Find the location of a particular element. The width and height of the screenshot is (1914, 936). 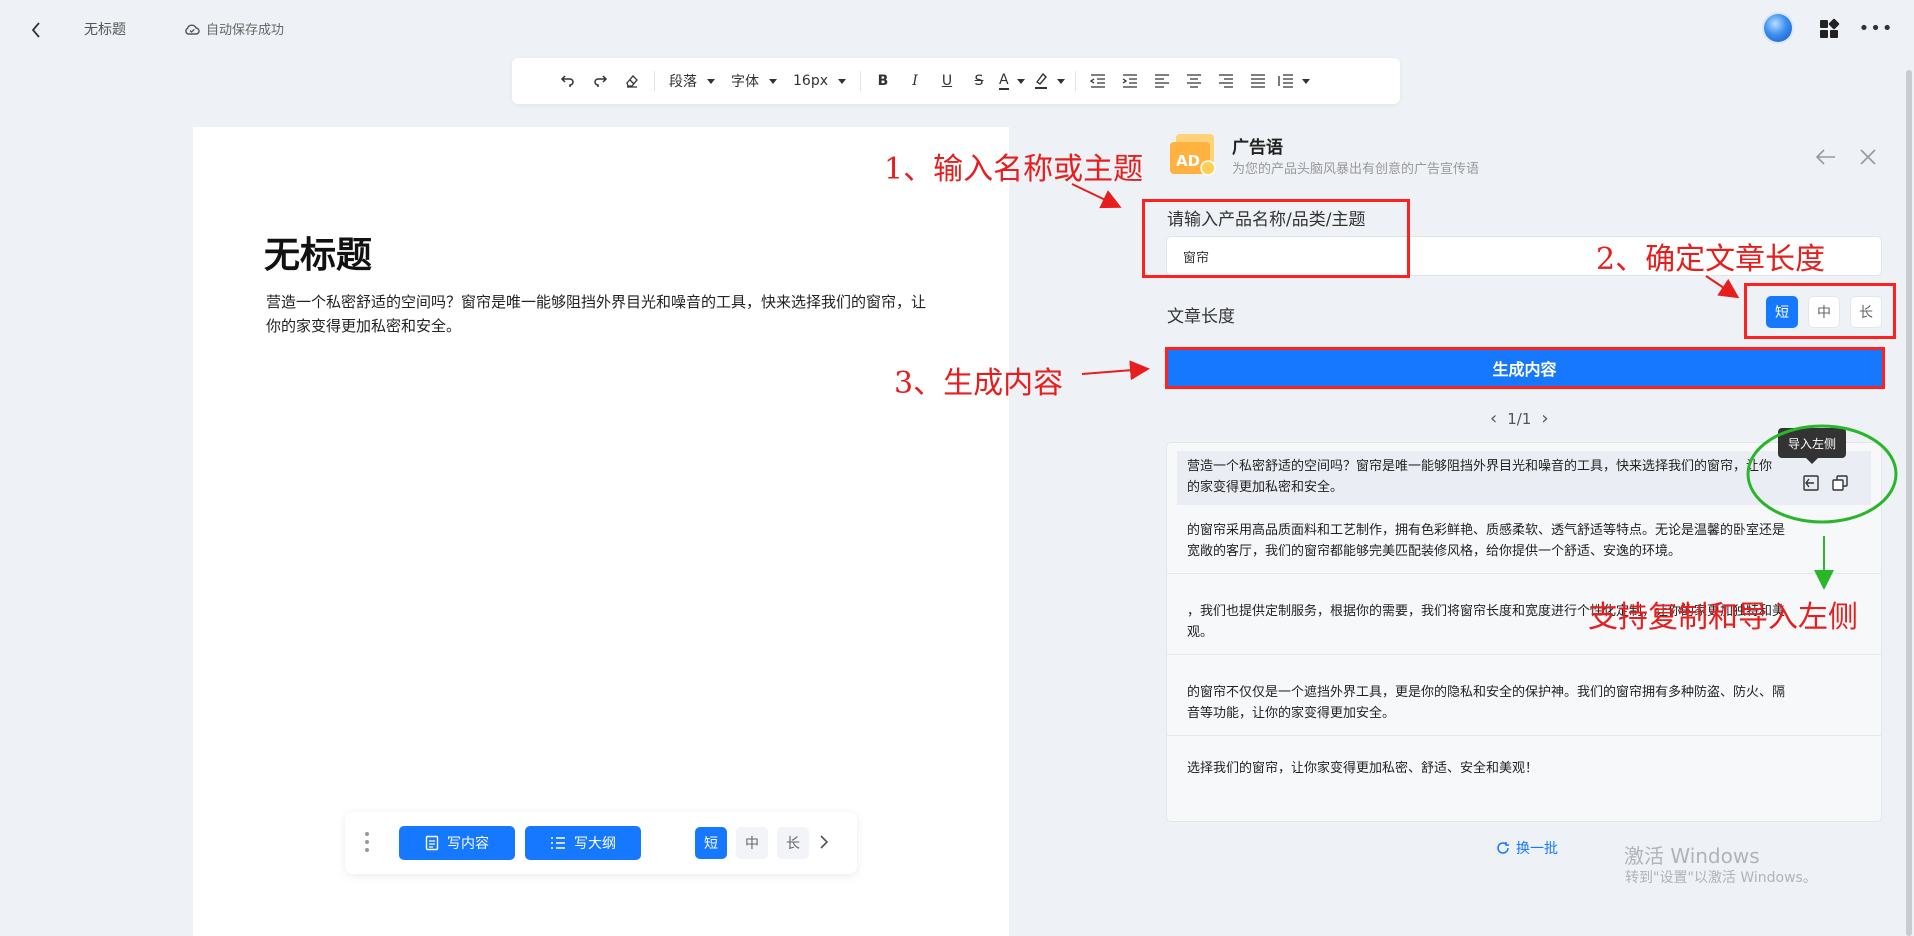

green-circle-highlight is located at coordinates (1822, 474).